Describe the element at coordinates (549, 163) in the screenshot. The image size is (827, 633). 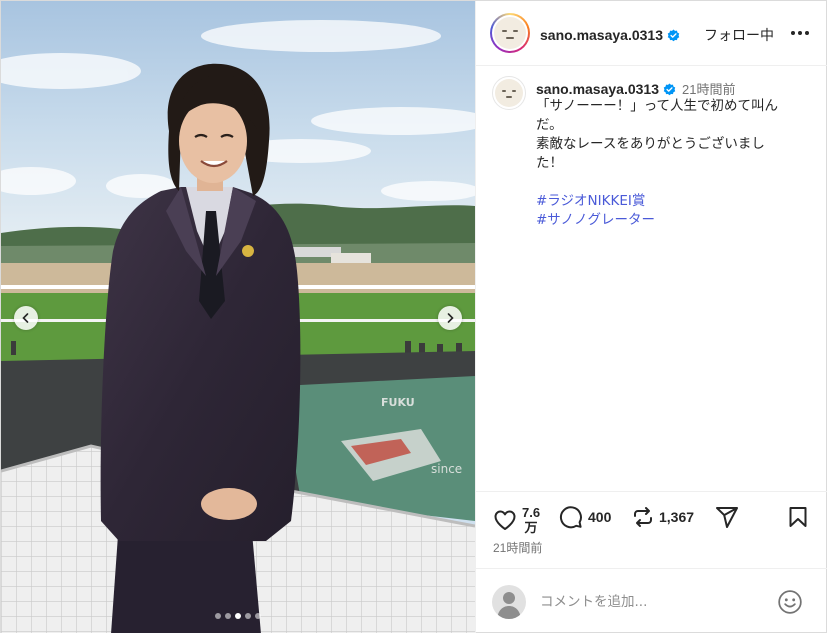
I see `caption-line: た！` at that location.